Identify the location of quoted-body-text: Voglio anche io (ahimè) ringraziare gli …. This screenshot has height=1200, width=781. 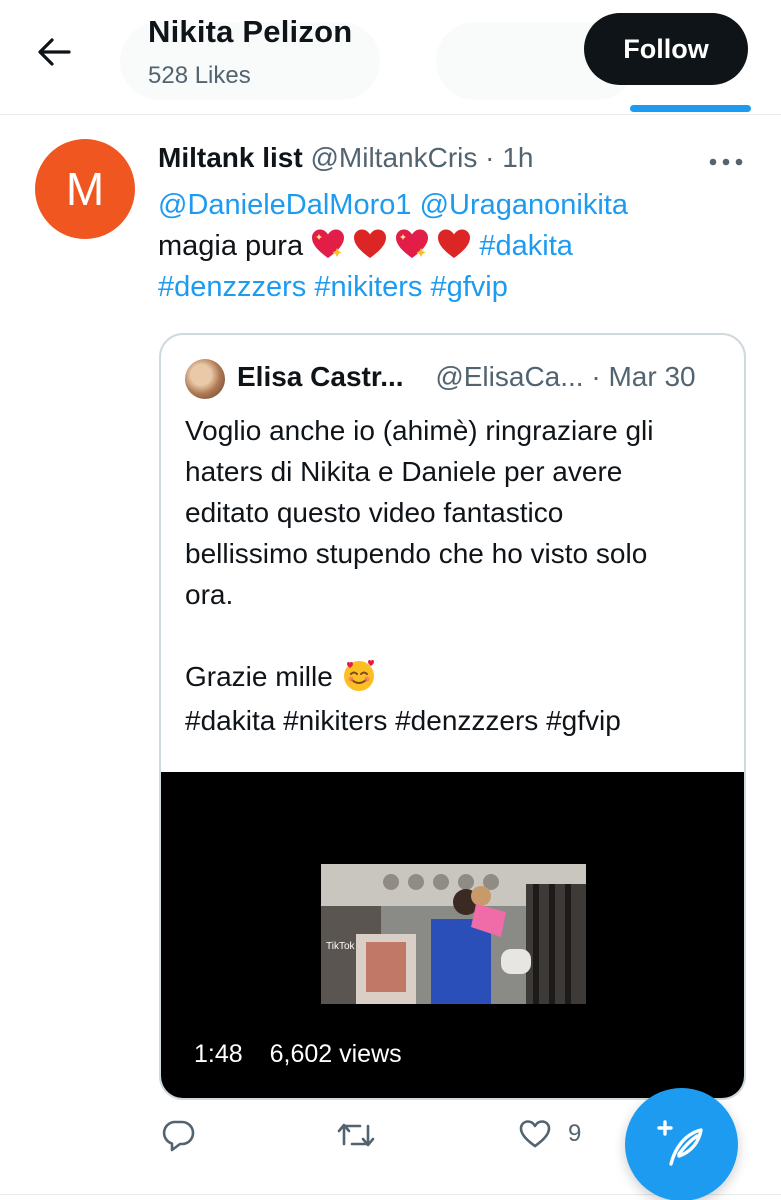
(419, 553).